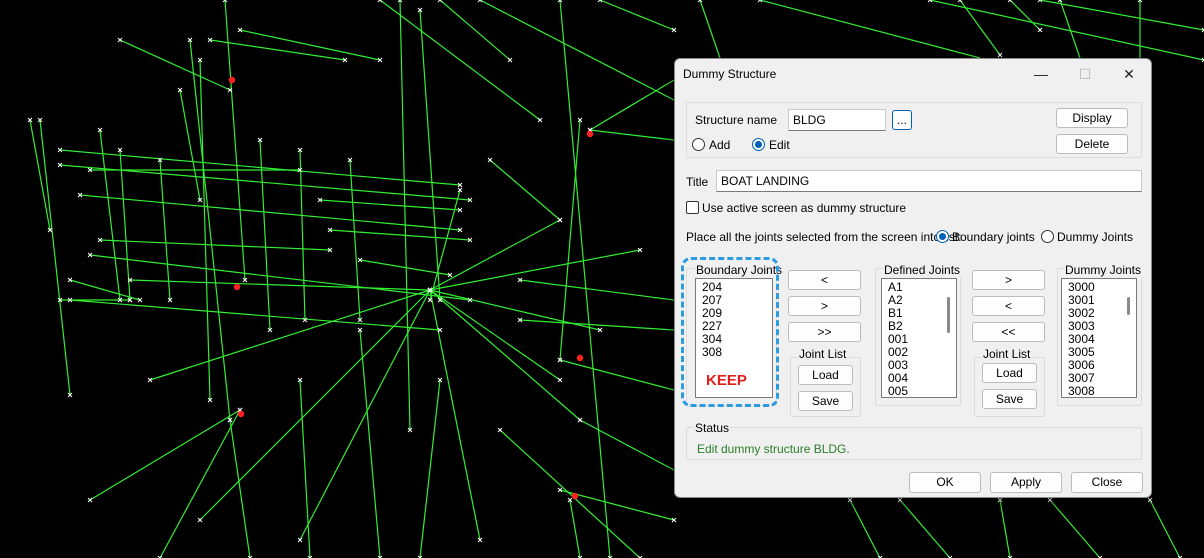 The height and width of the screenshot is (558, 1204). I want to click on dummy-save-button: Save, so click(1009, 399).